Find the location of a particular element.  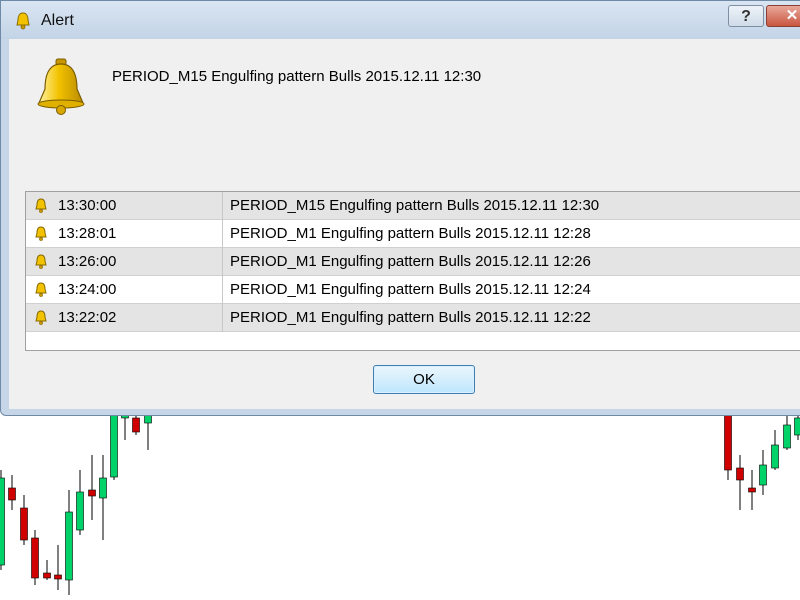

alert-time: 13:28:01 is located at coordinates (87, 233).